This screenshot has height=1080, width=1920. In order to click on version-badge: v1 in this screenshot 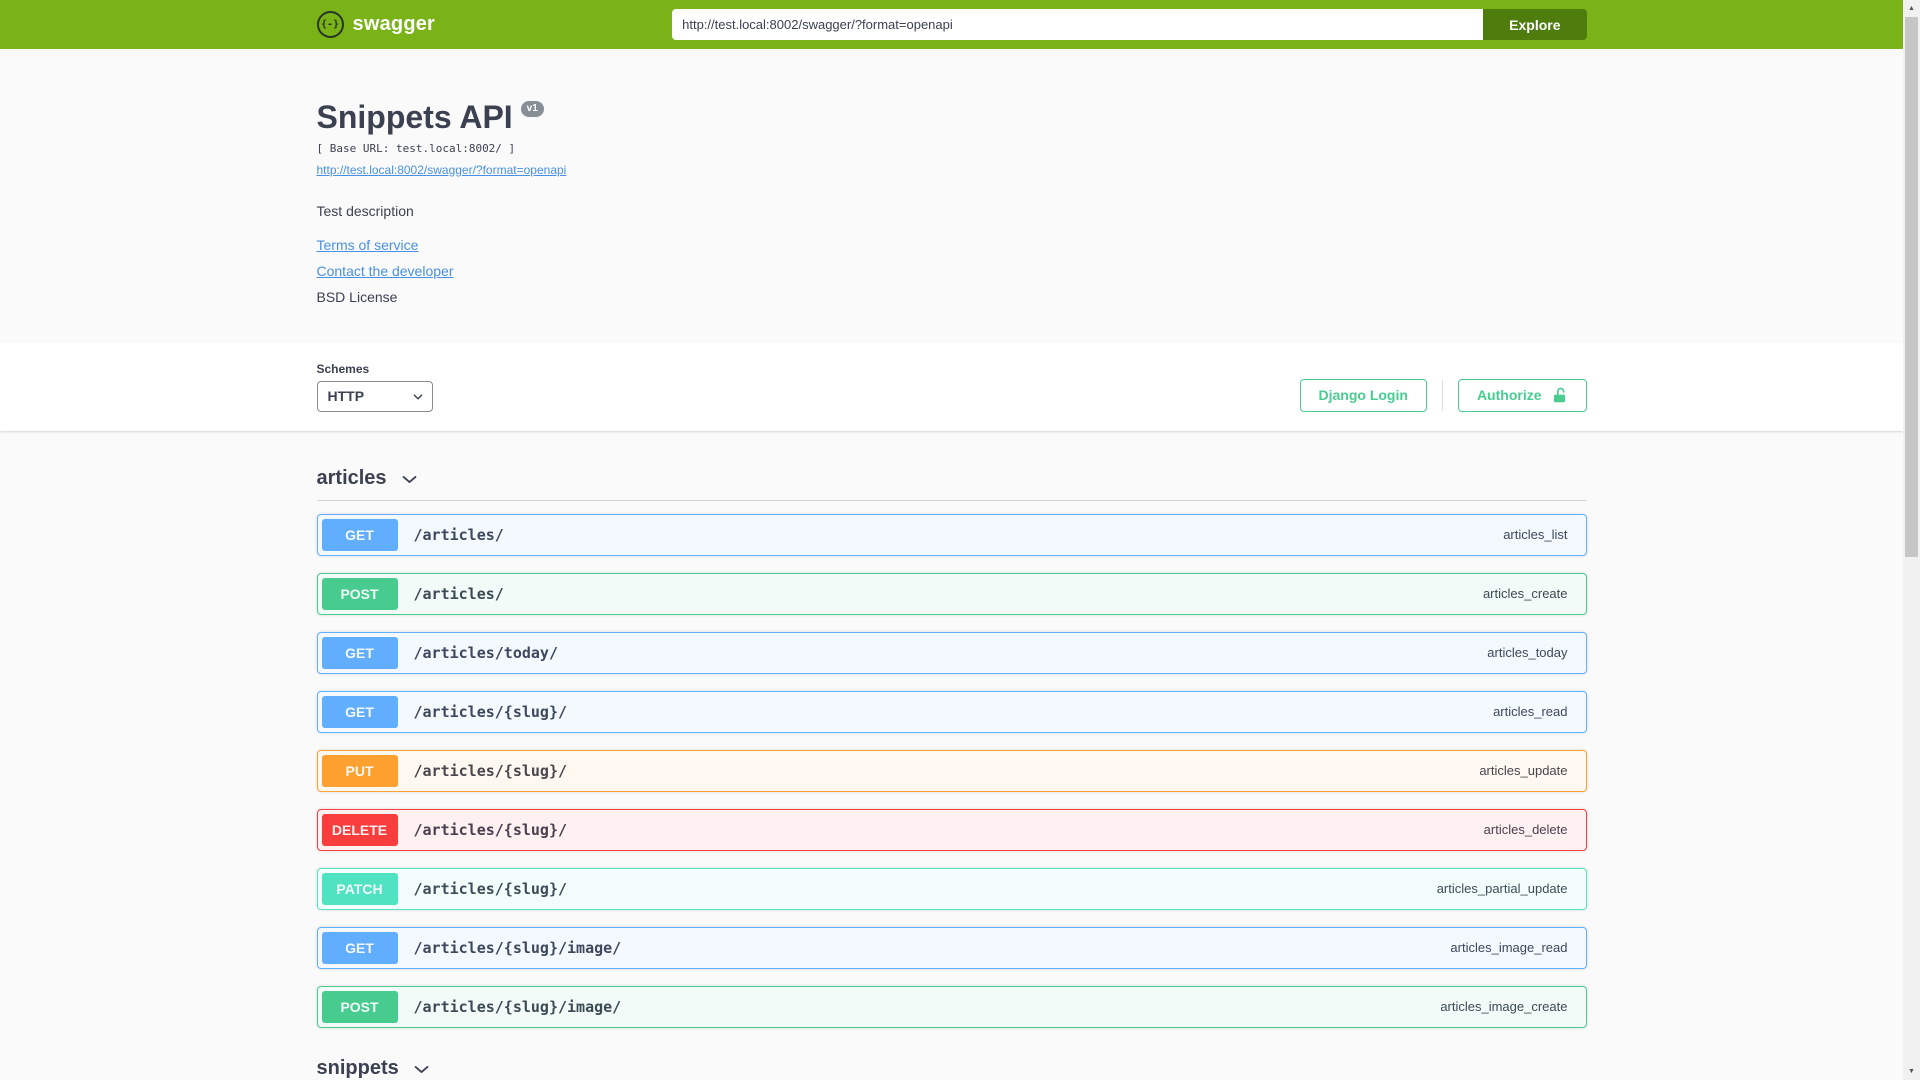, I will do `click(532, 109)`.